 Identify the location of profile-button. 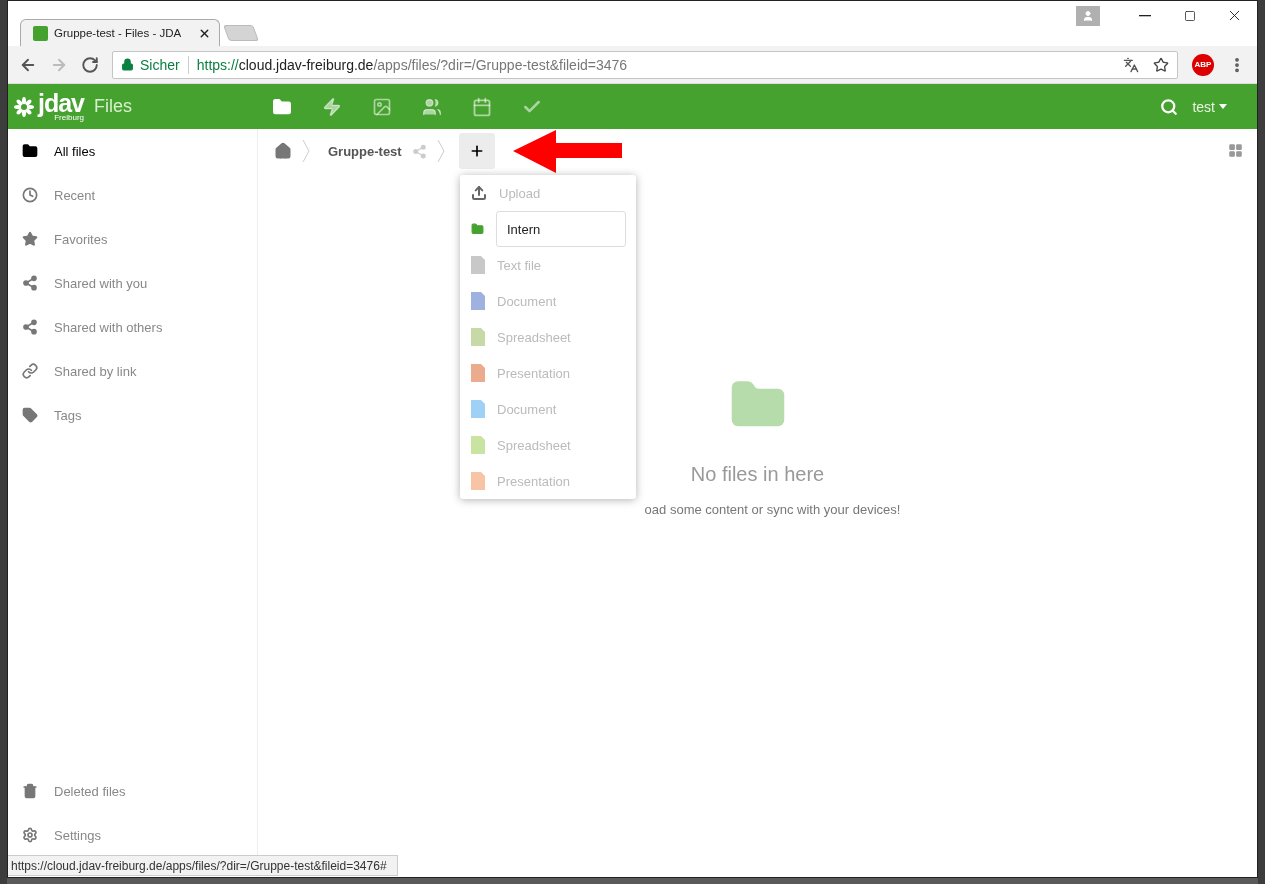
(1088, 15).